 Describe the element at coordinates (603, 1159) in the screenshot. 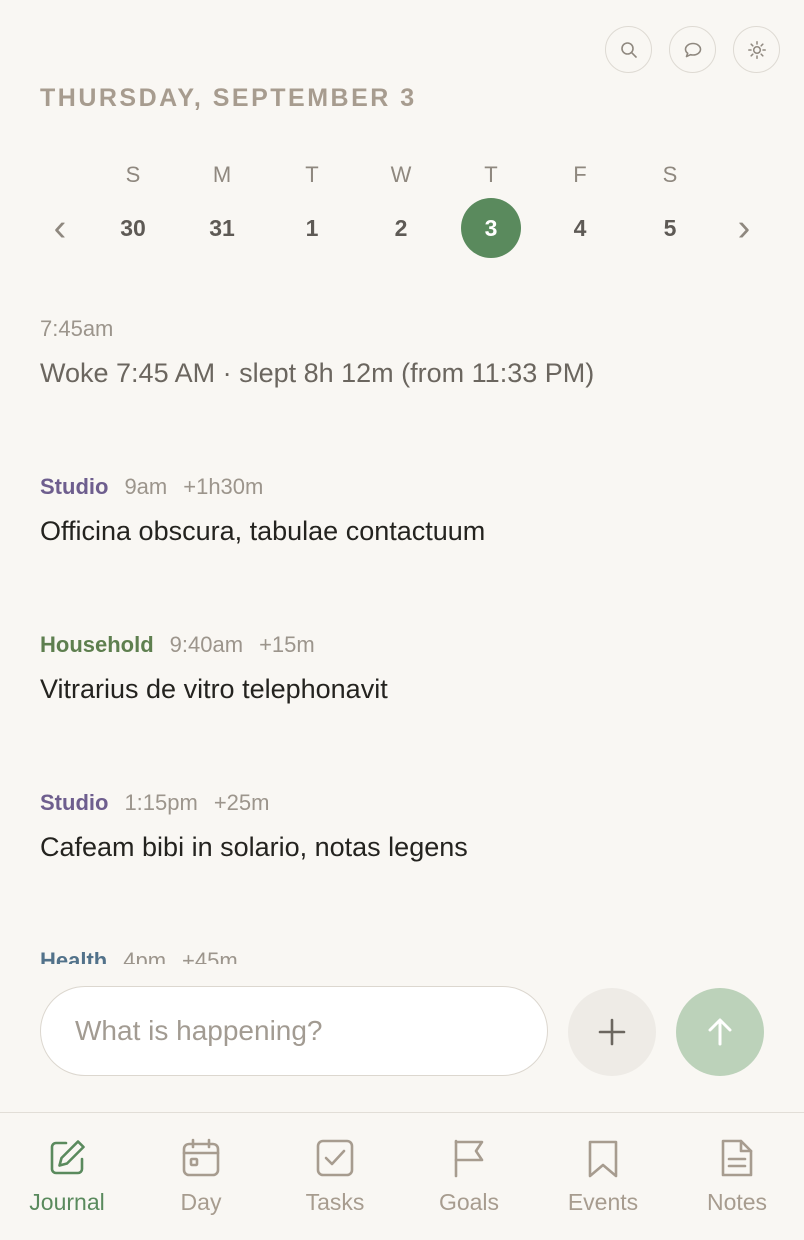

I see `bookmark-icon` at that location.